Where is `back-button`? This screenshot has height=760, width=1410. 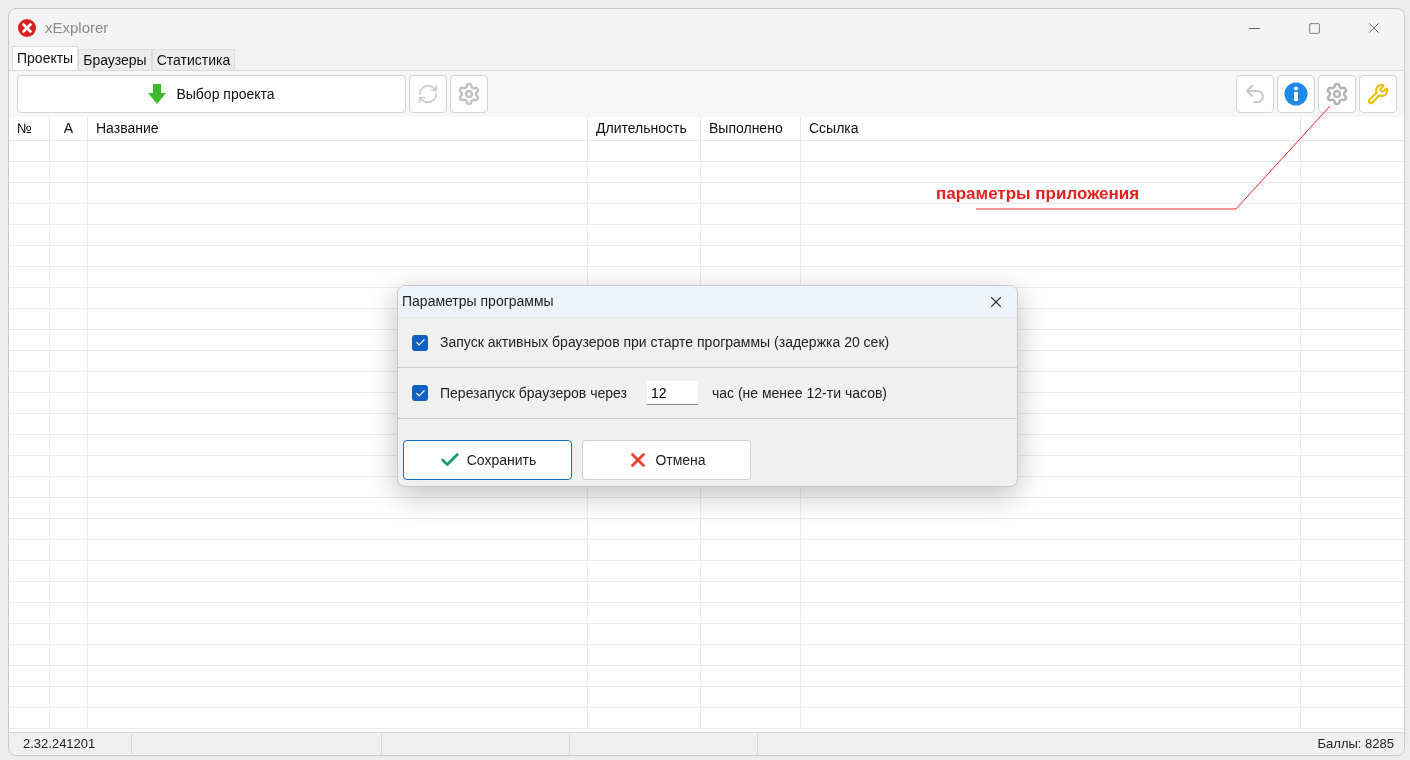 back-button is located at coordinates (1255, 94).